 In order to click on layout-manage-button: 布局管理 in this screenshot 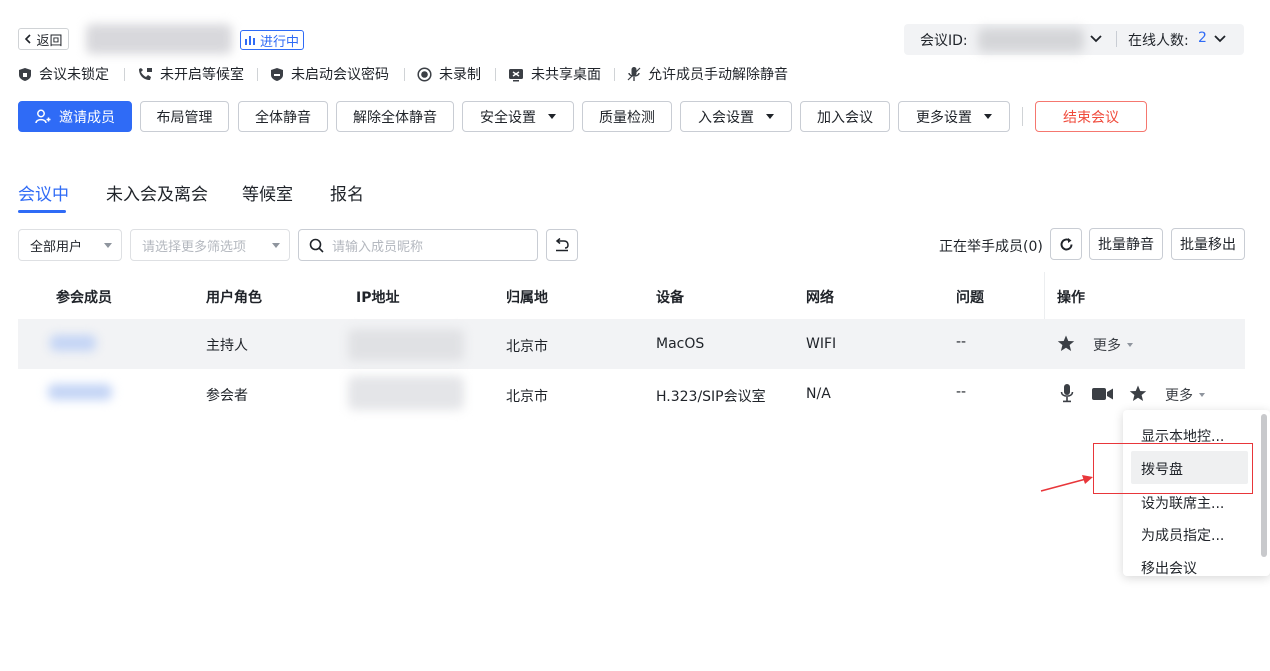, I will do `click(184, 116)`.